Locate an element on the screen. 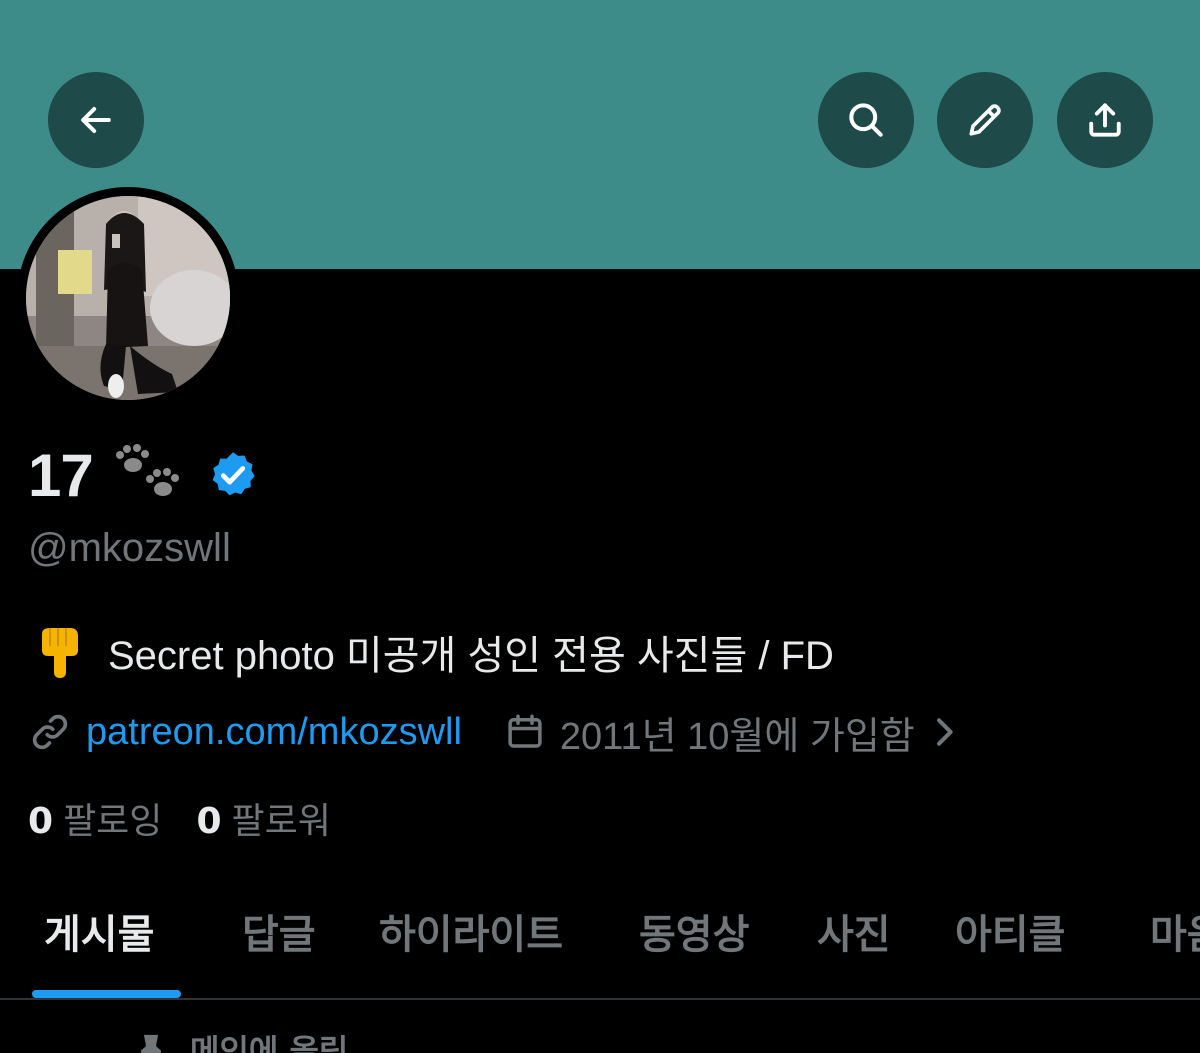 This screenshot has width=1200, height=1053. active-tab-indicator is located at coordinates (106, 994).